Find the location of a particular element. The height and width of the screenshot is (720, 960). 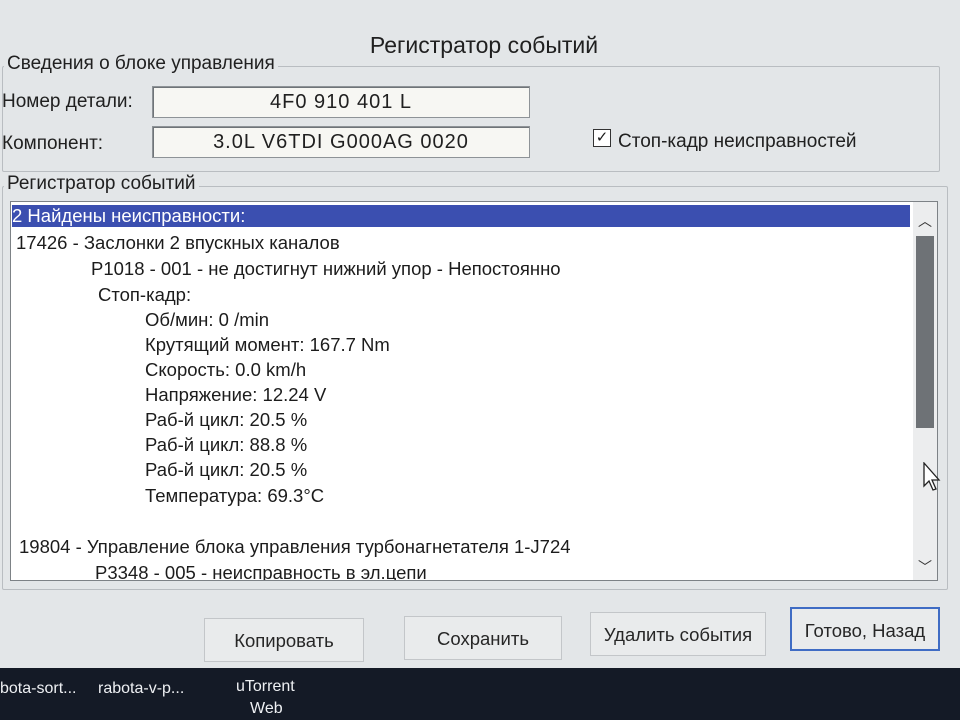

freeze-frame-checkbox: ✓ is located at coordinates (602, 138).